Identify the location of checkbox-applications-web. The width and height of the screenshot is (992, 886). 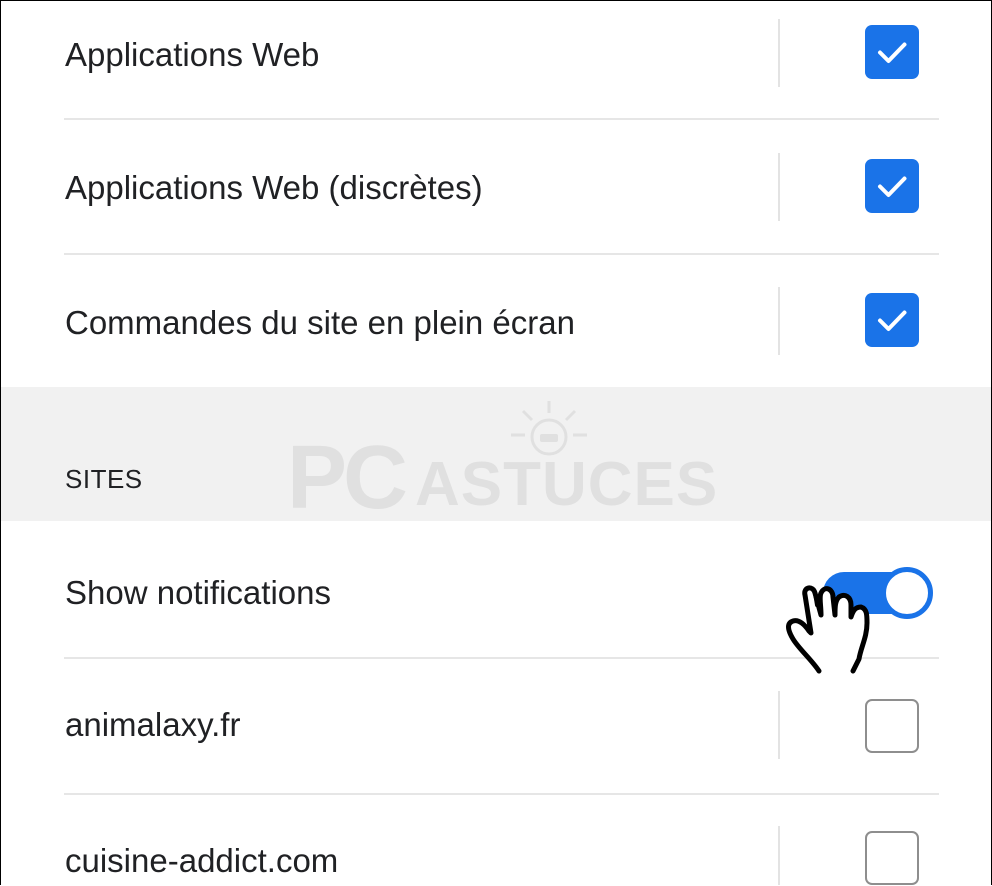
(892, 52).